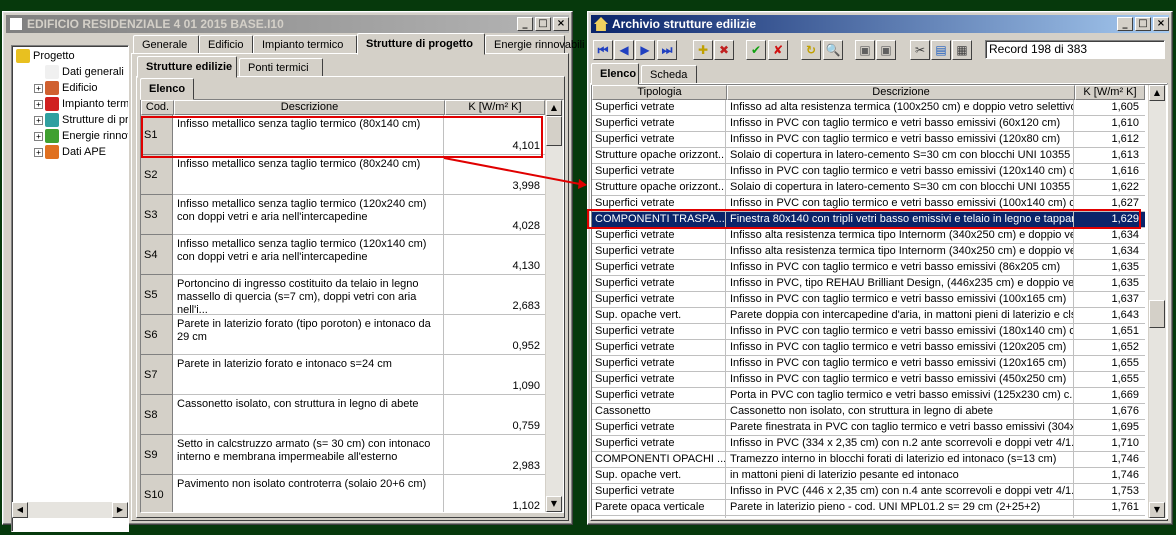 Image resolution: width=1176 pixels, height=535 pixels. I want to click on paste-button: ▣, so click(886, 50).